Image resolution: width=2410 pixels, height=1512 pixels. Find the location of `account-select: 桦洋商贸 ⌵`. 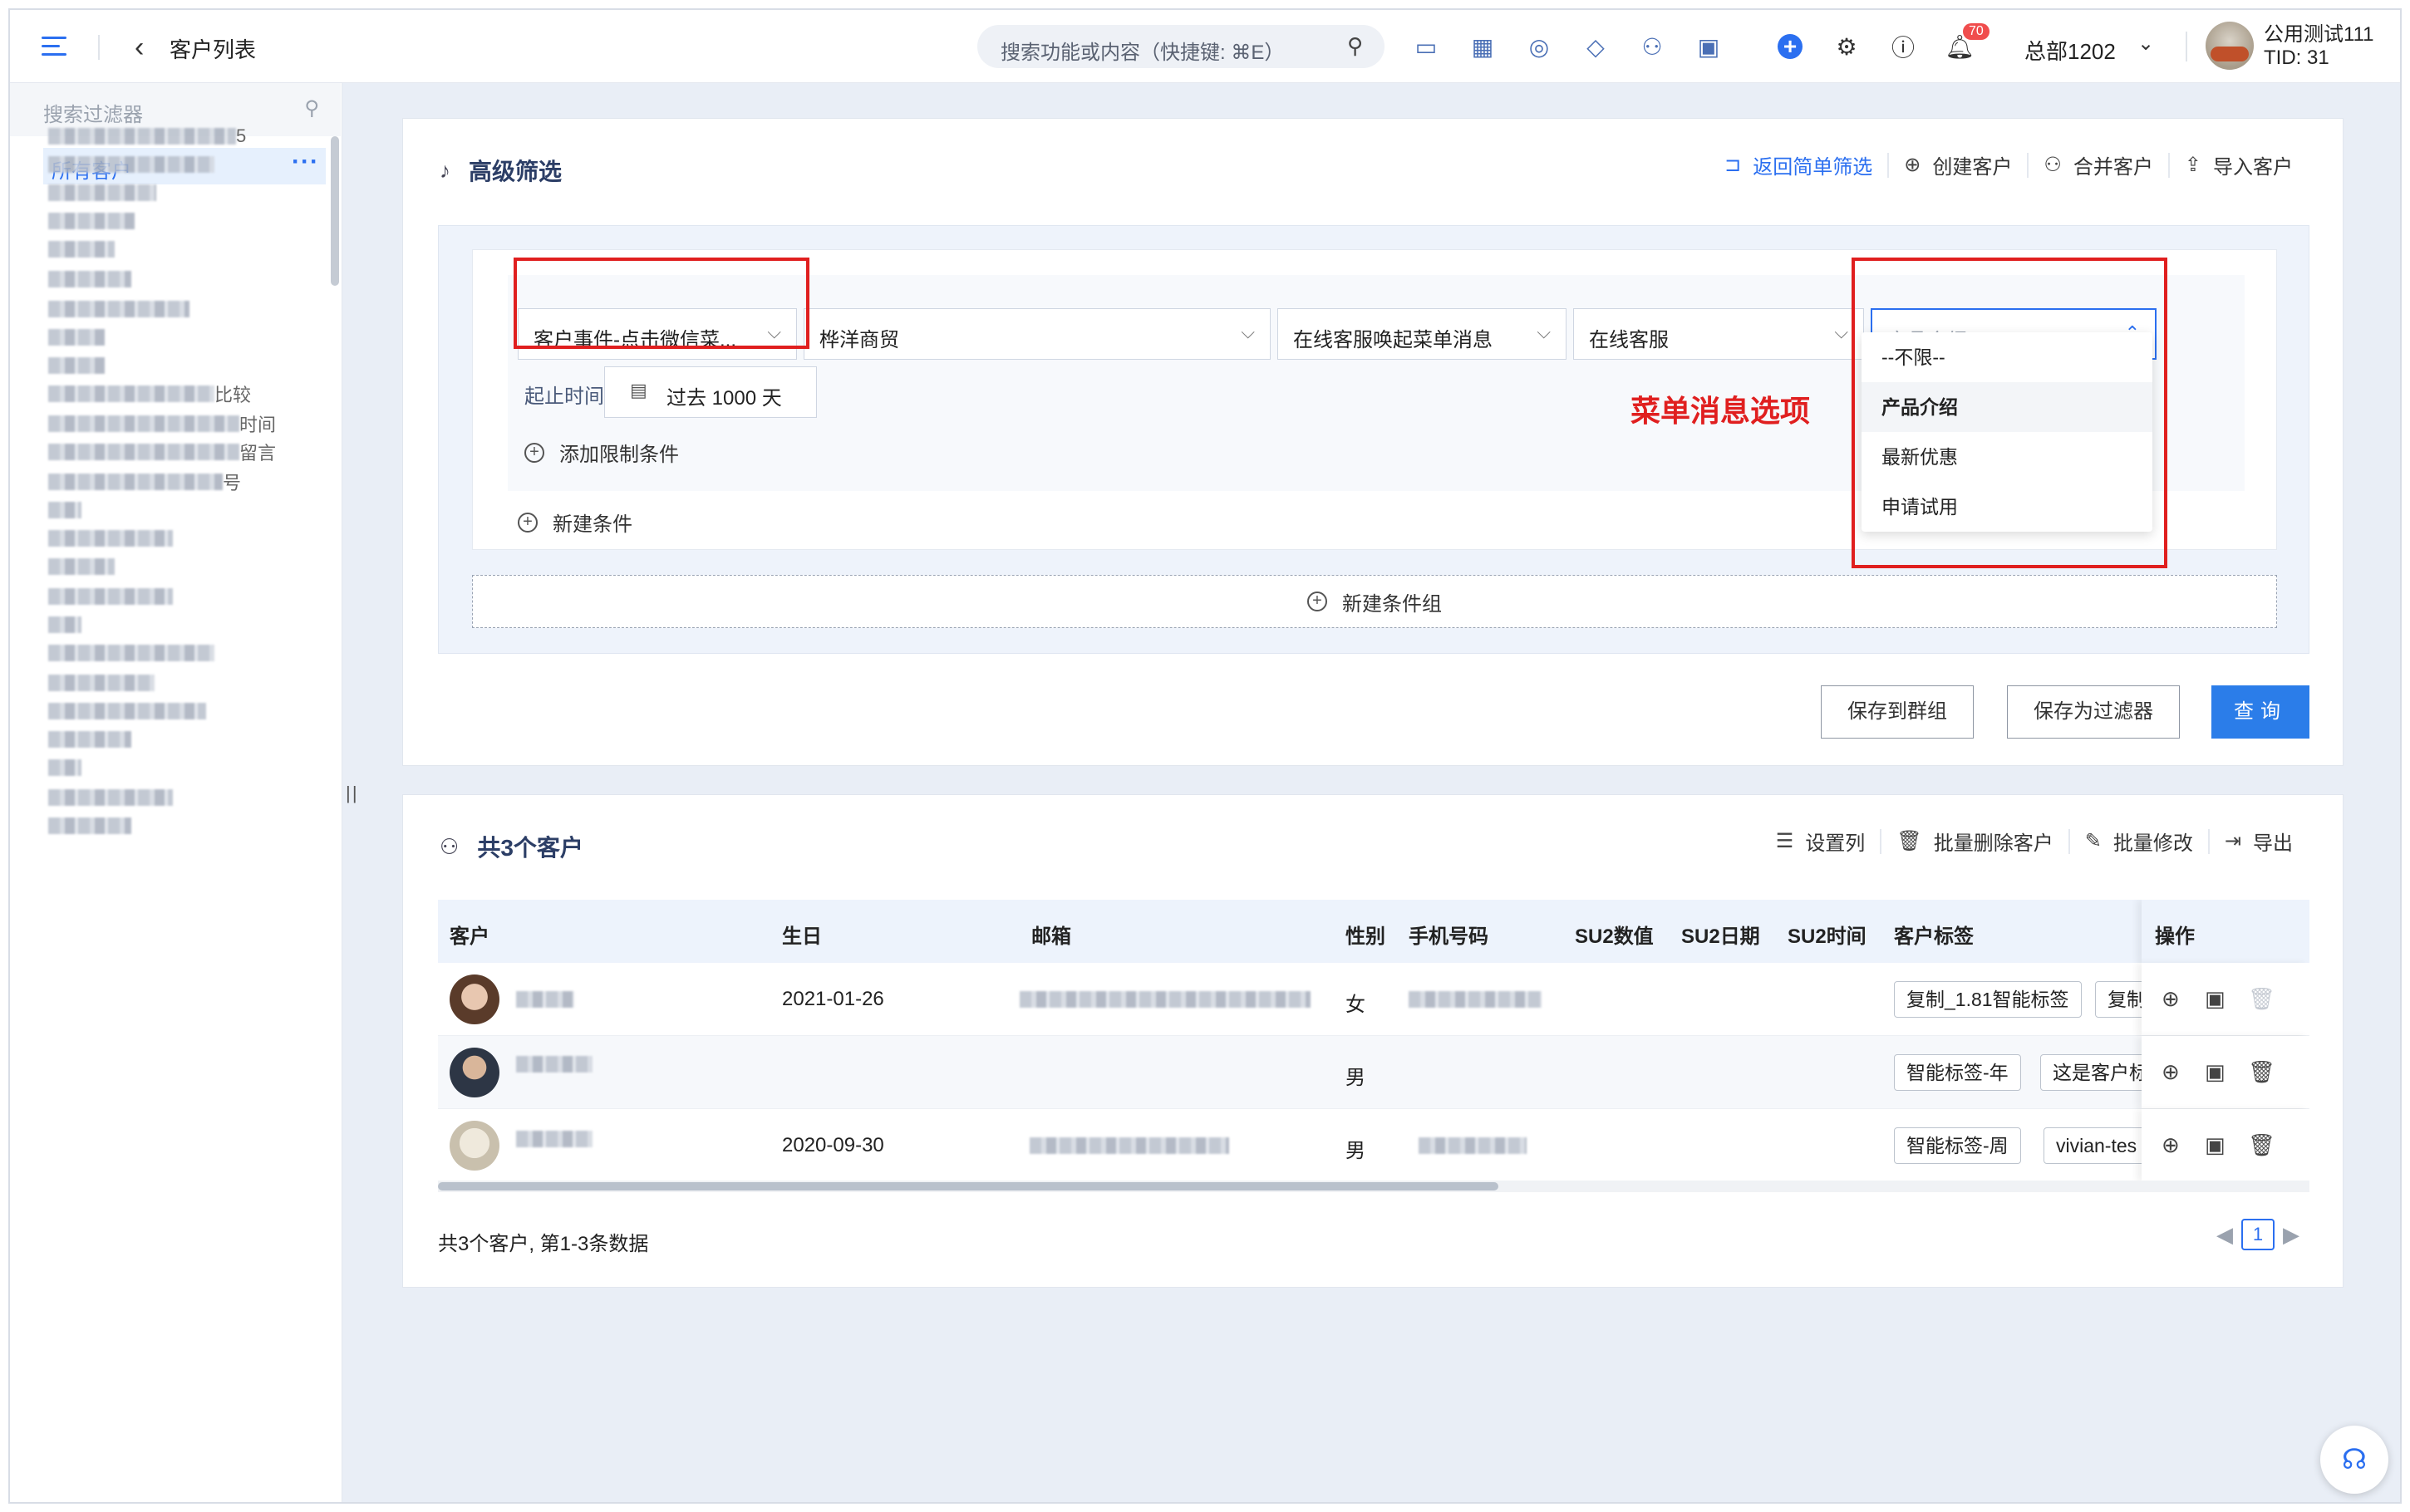

account-select: 桦洋商贸 ⌵ is located at coordinates (1037, 334).